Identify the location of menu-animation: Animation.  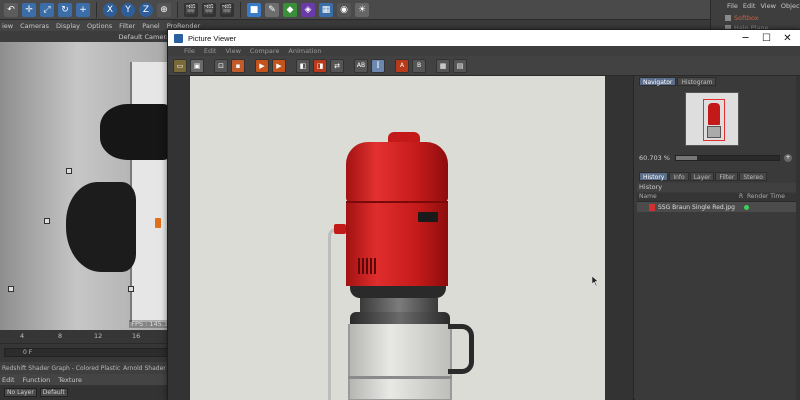
(304, 51).